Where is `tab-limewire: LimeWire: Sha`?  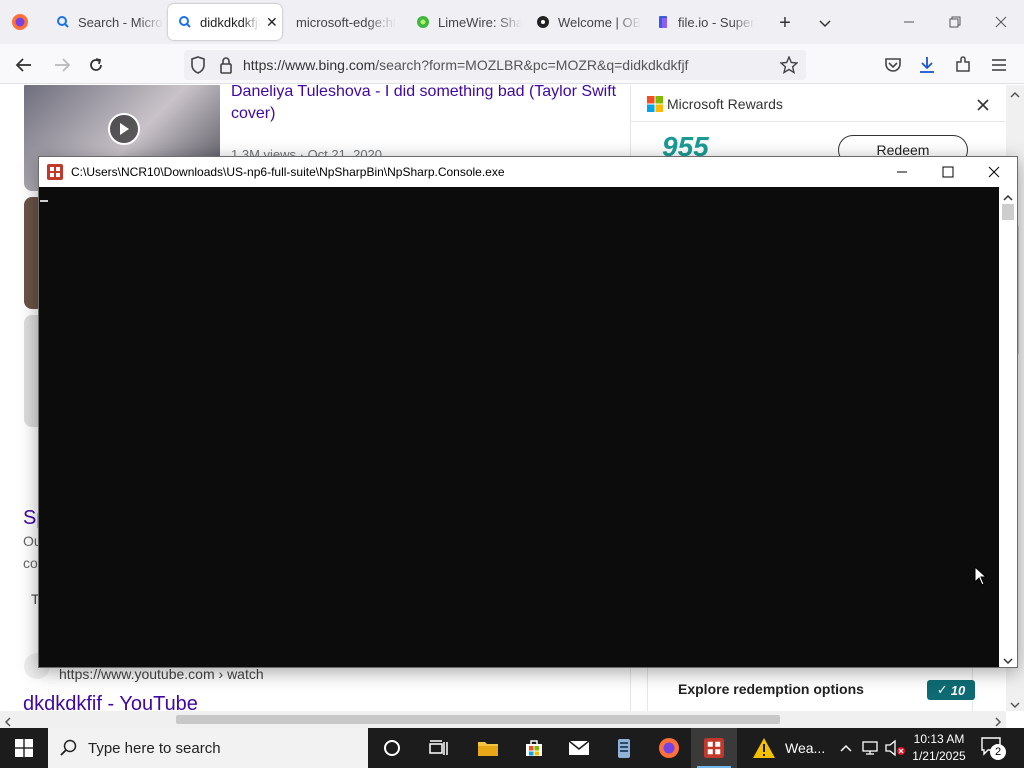
tab-limewire: LimeWire: Sha is located at coordinates (464, 22).